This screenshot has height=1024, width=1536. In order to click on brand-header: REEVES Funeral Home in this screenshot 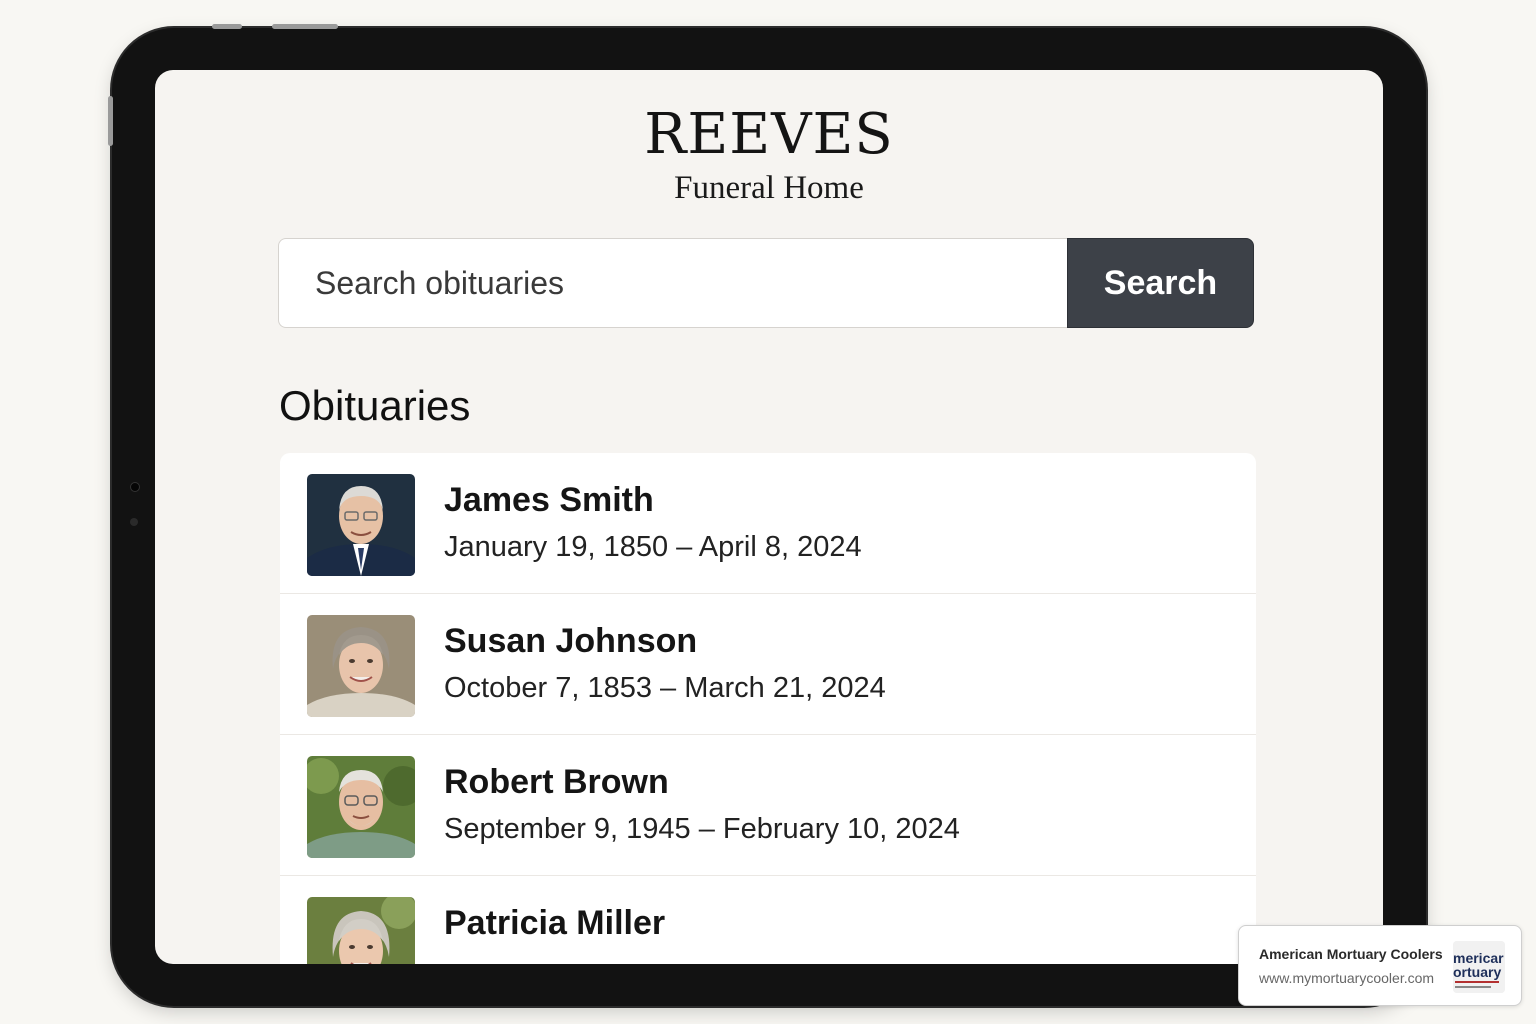, I will do `click(769, 156)`.